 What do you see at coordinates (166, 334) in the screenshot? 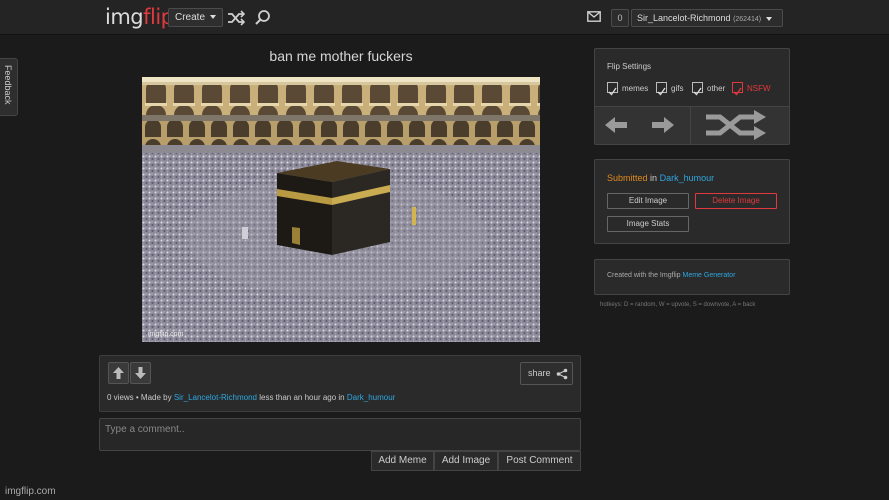
I see `image-watermark: imgflip.com` at bounding box center [166, 334].